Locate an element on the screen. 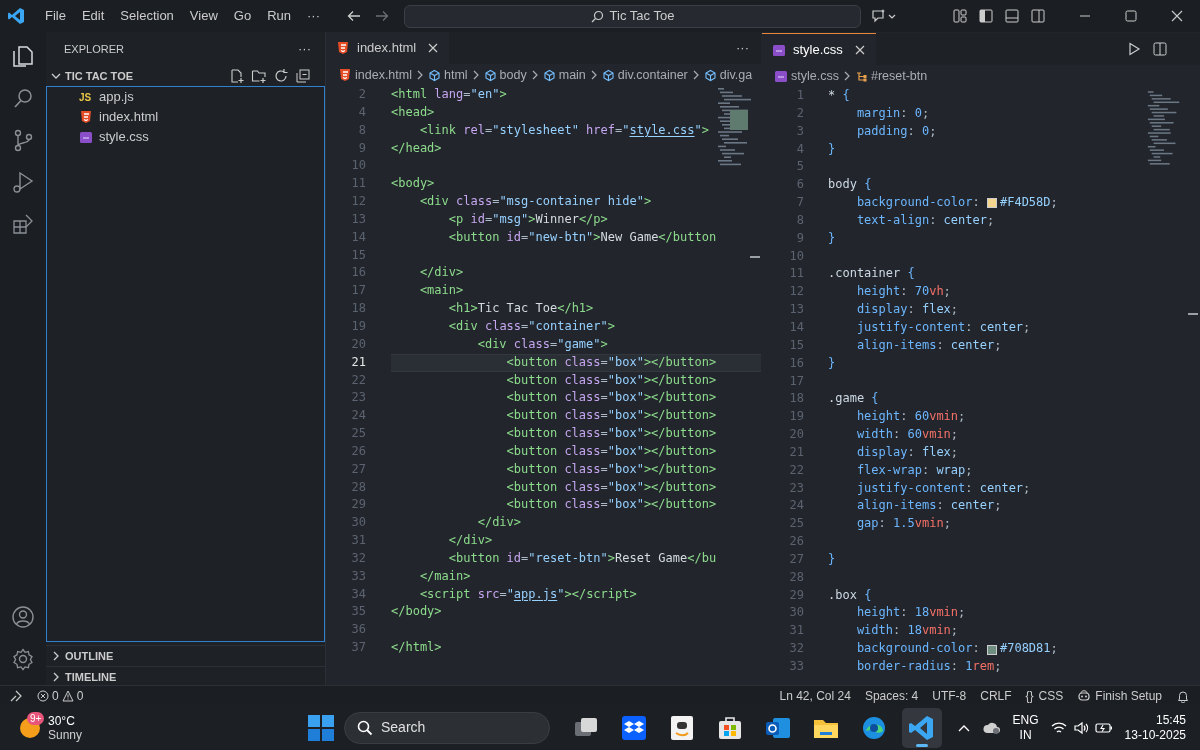 The image size is (1200, 750). line-number: 2 is located at coordinates (362, 94).